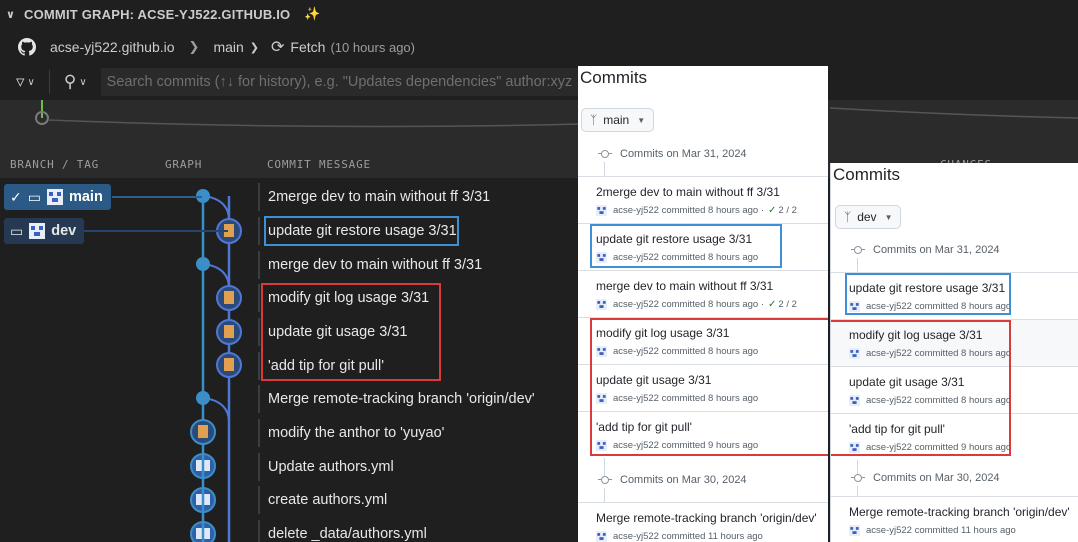  I want to click on commit-row: delete _data/authors.yml, so click(290, 529).